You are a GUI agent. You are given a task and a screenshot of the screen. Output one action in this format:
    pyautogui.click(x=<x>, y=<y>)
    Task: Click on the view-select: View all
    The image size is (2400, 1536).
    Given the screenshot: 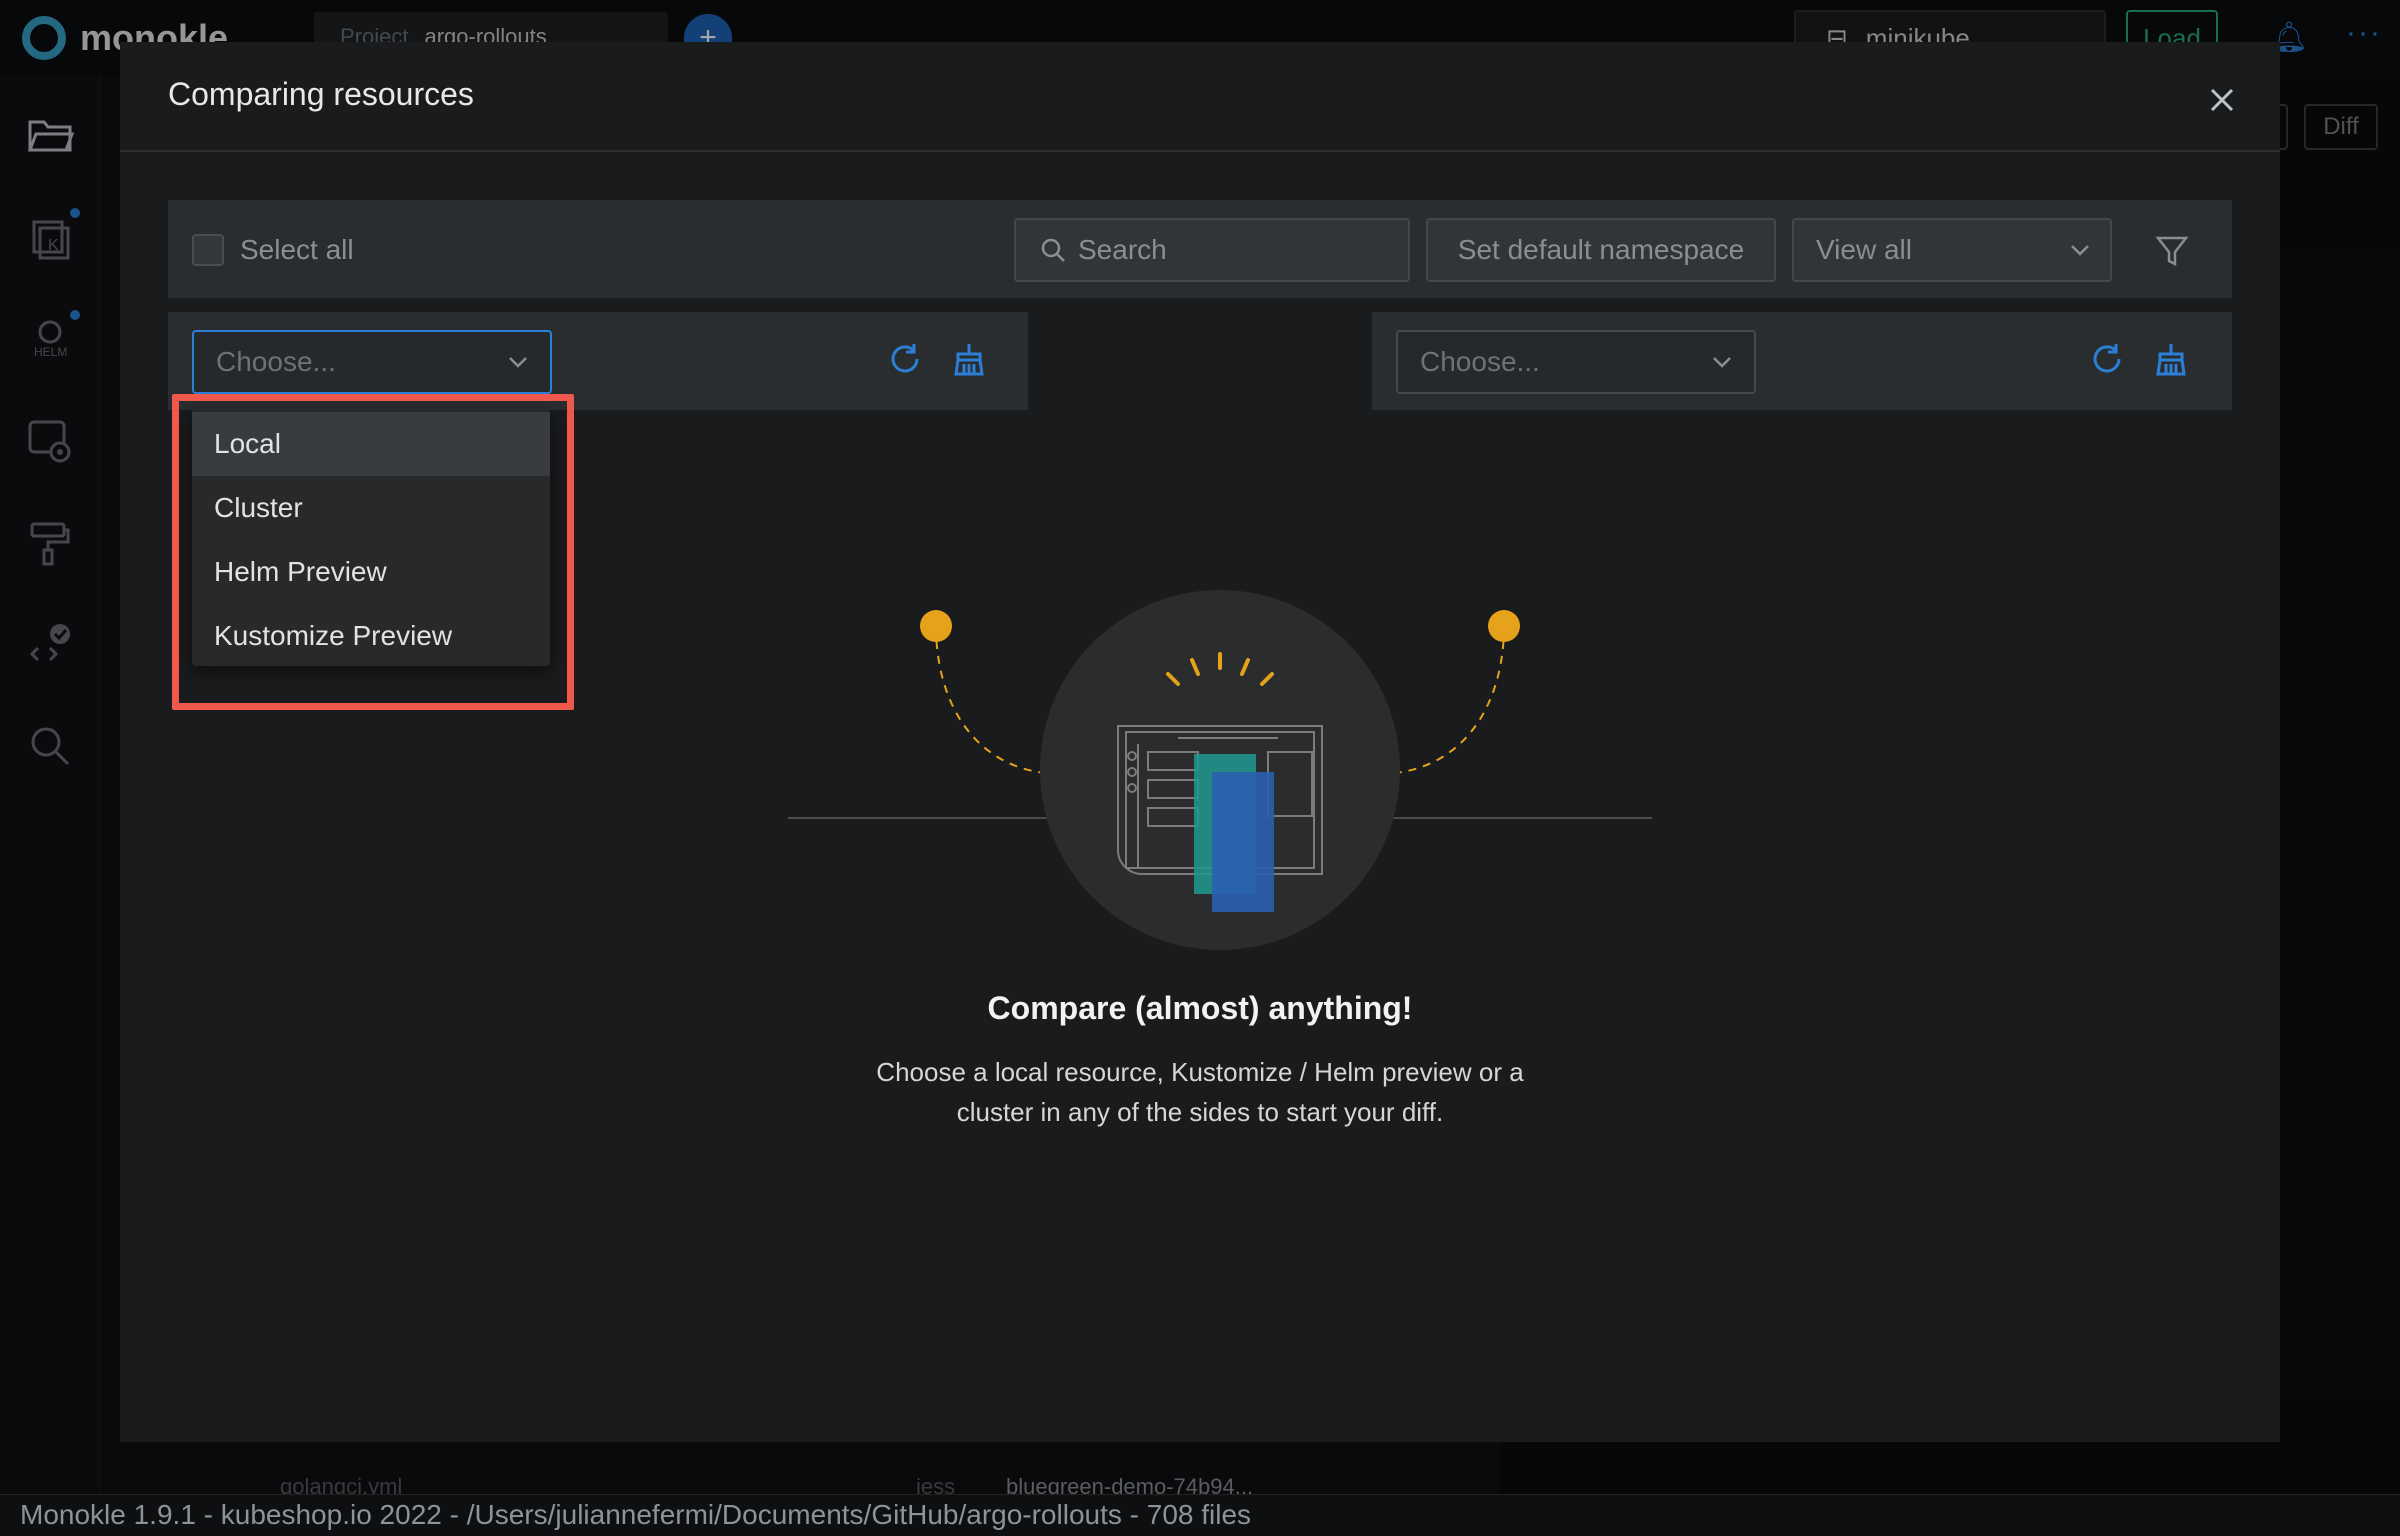 What is the action you would take?
    pyautogui.click(x=1952, y=250)
    